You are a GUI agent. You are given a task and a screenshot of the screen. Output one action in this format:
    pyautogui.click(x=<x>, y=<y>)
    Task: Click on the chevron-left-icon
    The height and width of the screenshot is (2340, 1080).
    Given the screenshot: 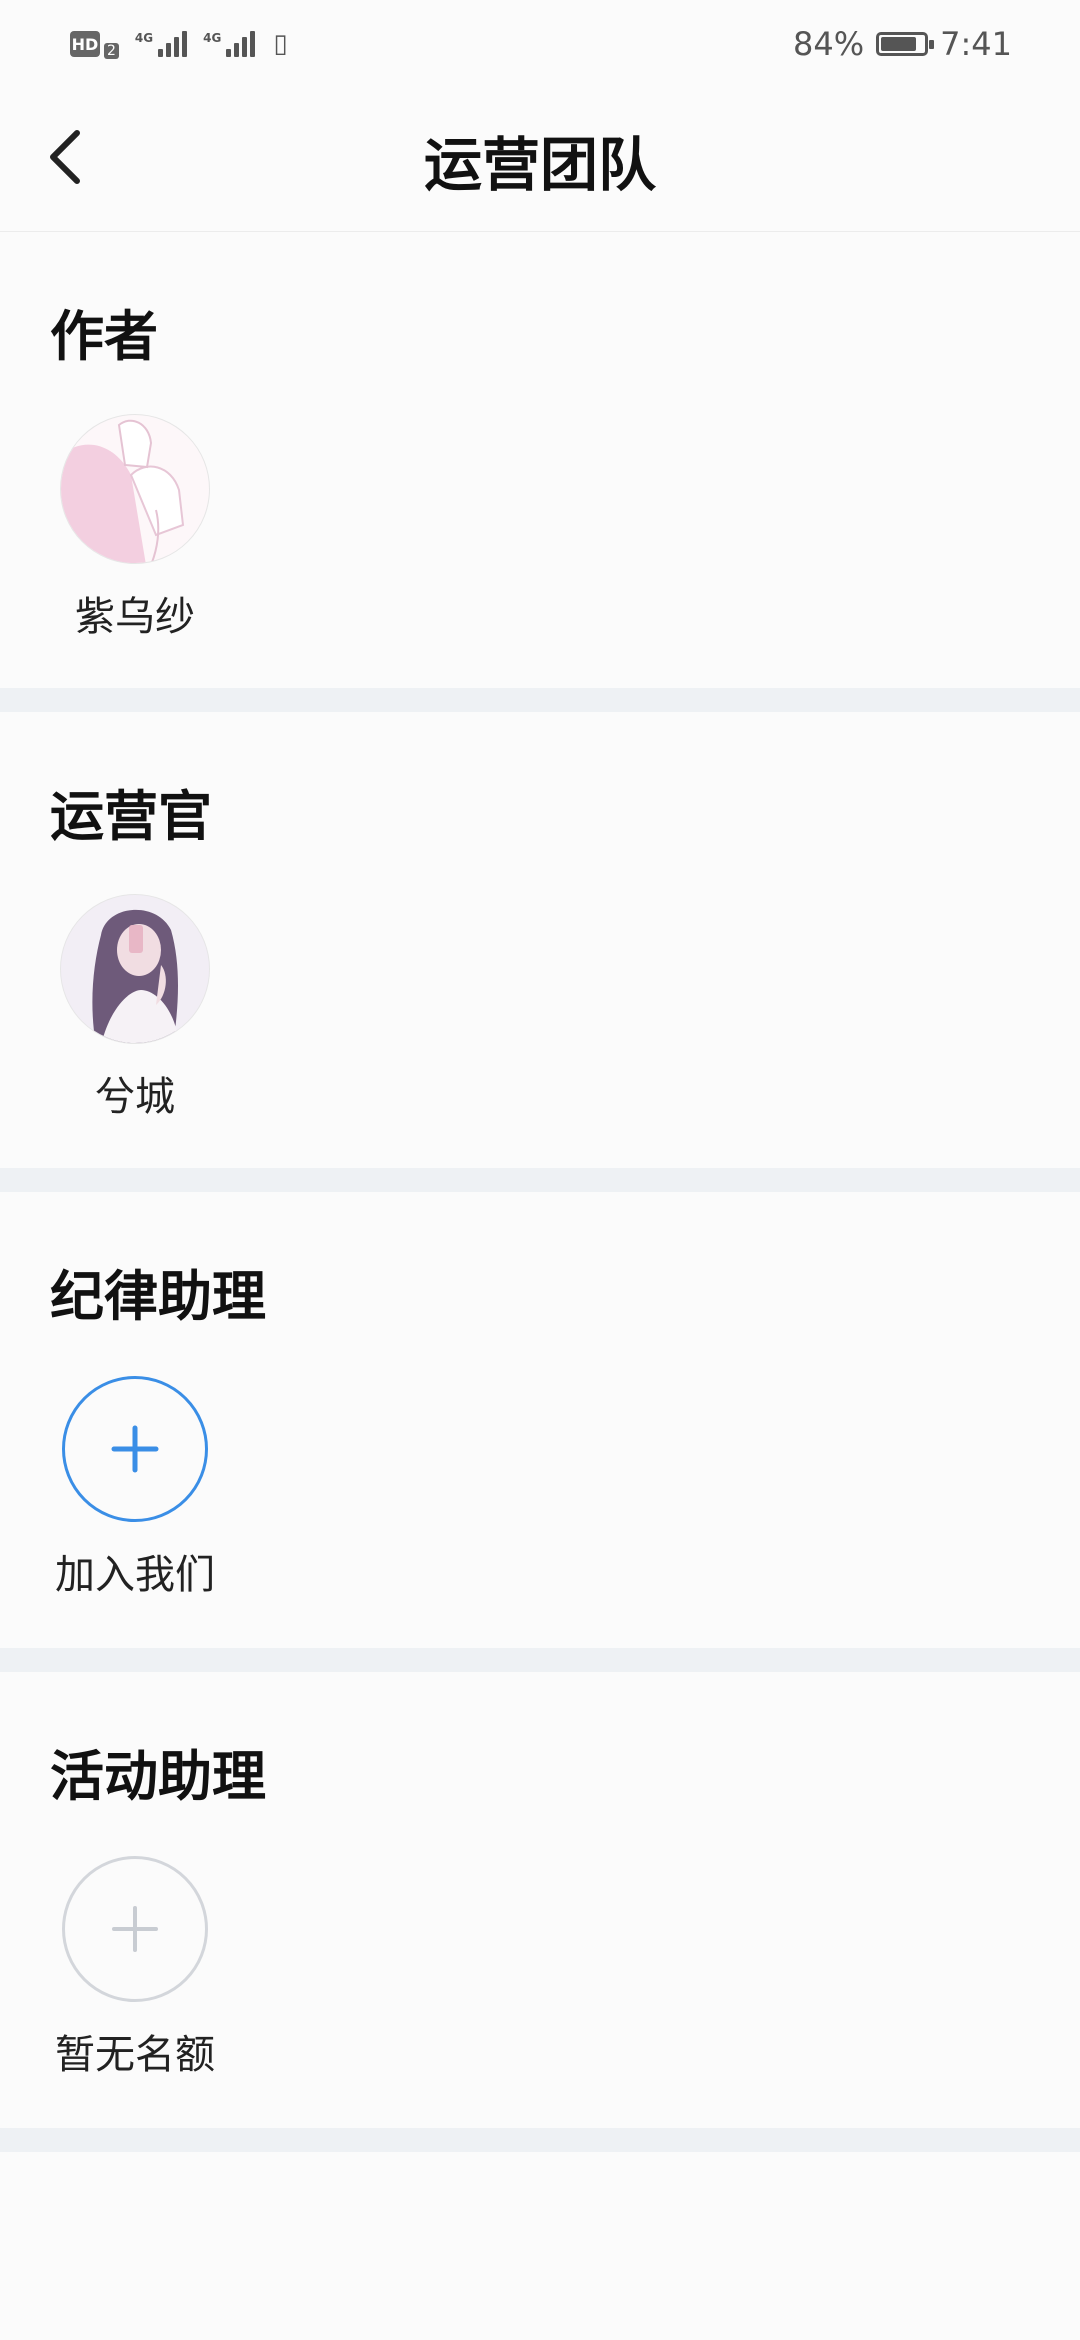 What is the action you would take?
    pyautogui.click(x=65, y=157)
    